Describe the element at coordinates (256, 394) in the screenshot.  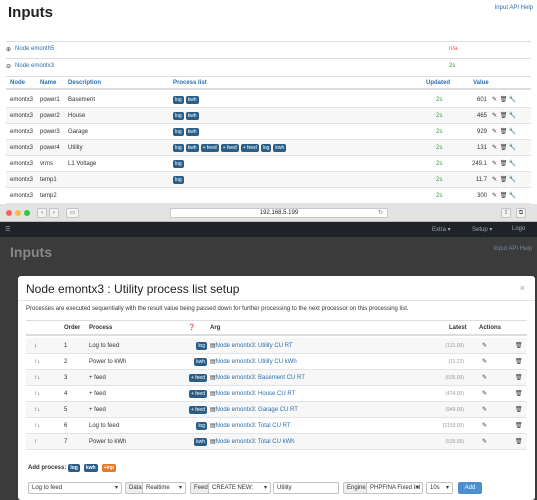
I see `arg-link: Node emontx3: House CU RT` at that location.